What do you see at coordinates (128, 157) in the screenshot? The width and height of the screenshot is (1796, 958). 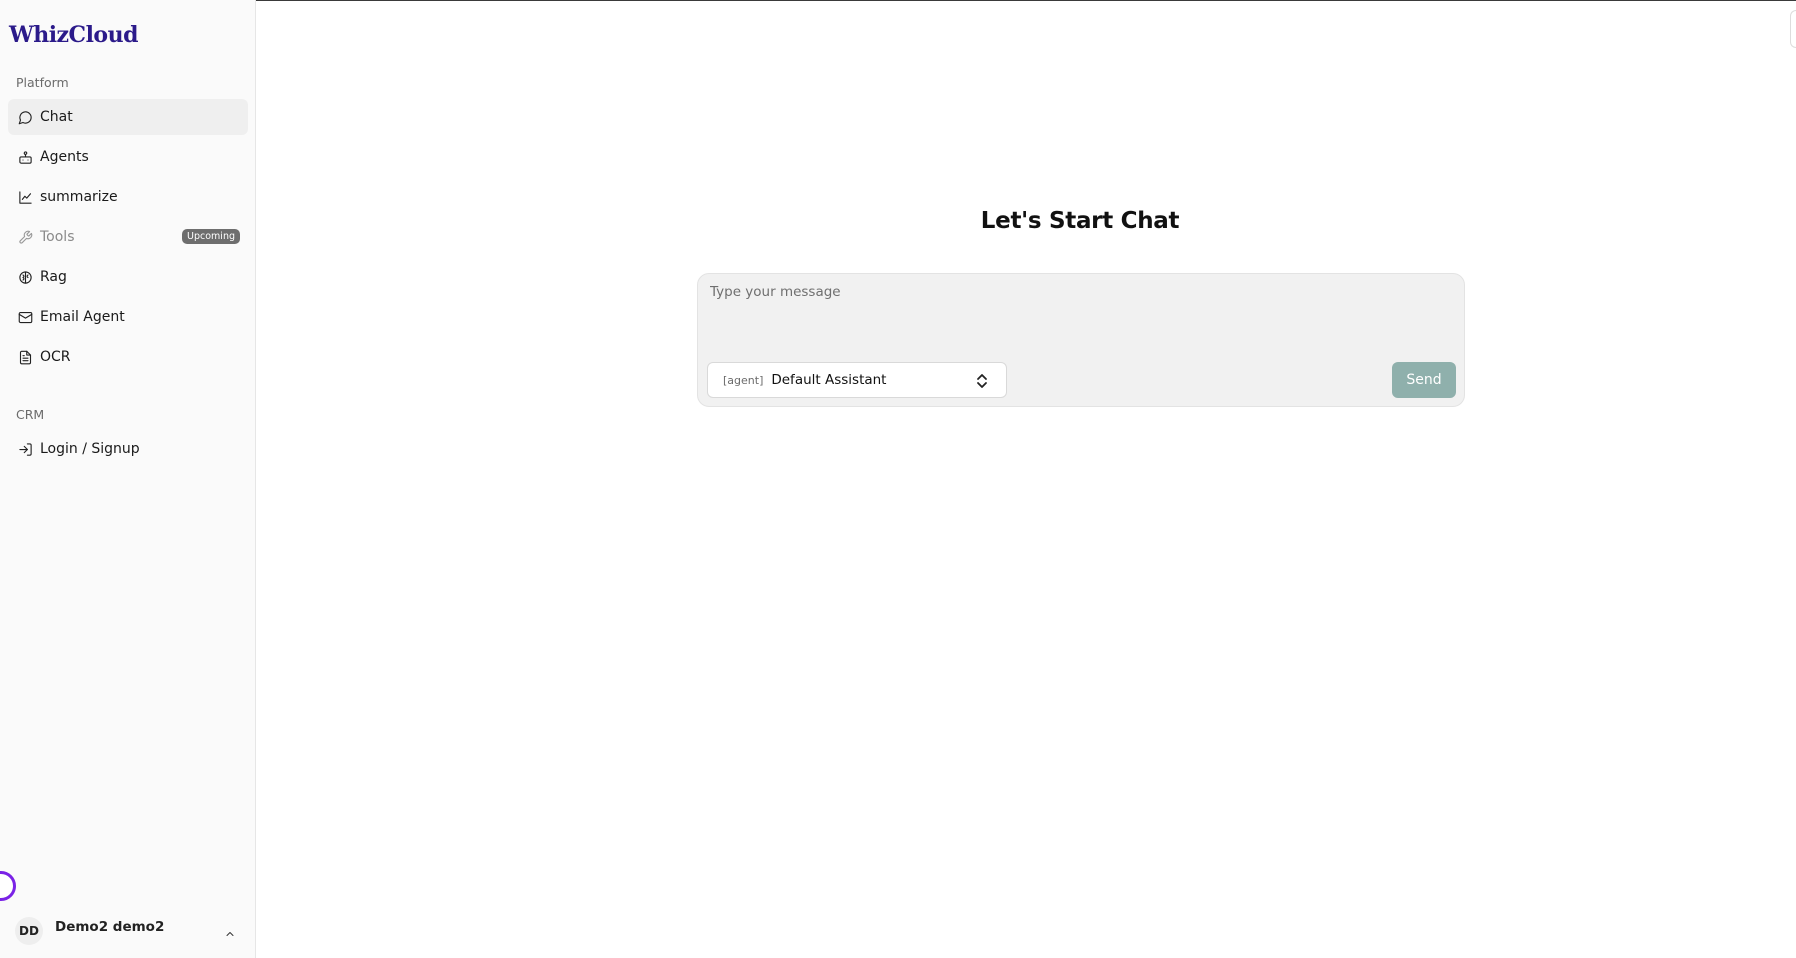 I see `sidebar-item-agents: Agents` at bounding box center [128, 157].